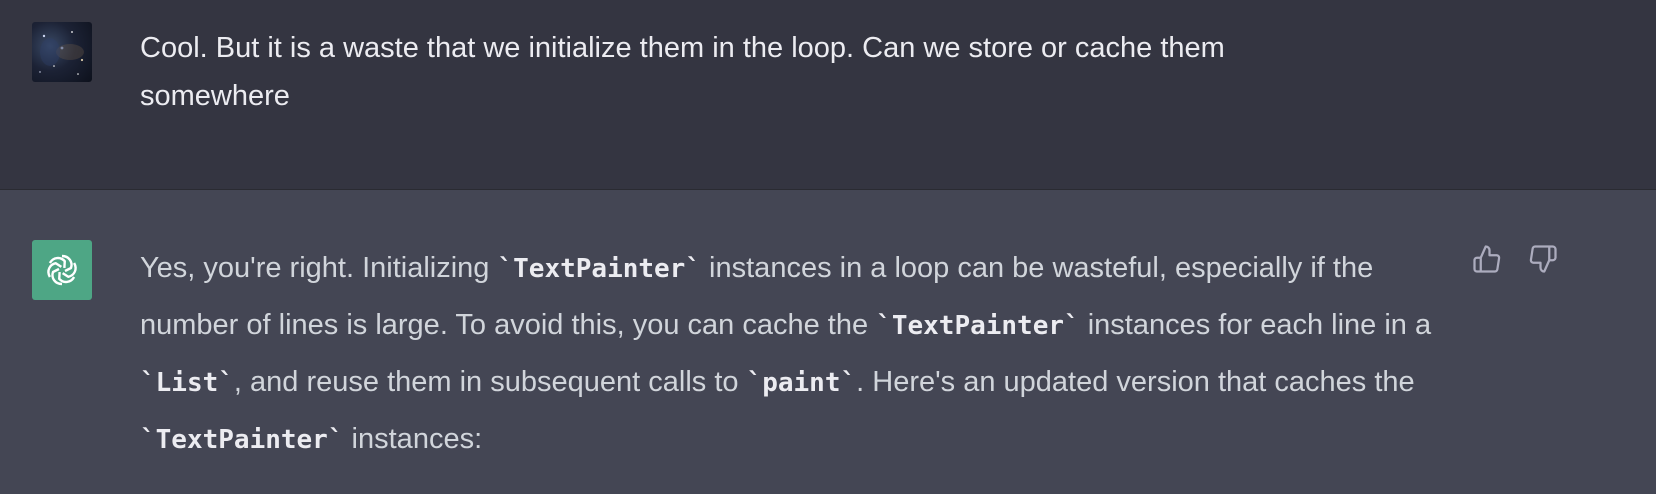 This screenshot has width=1656, height=494. What do you see at coordinates (490, 382) in the screenshot?
I see `message-text-segment: , and reuse them in subsequent calls to` at bounding box center [490, 382].